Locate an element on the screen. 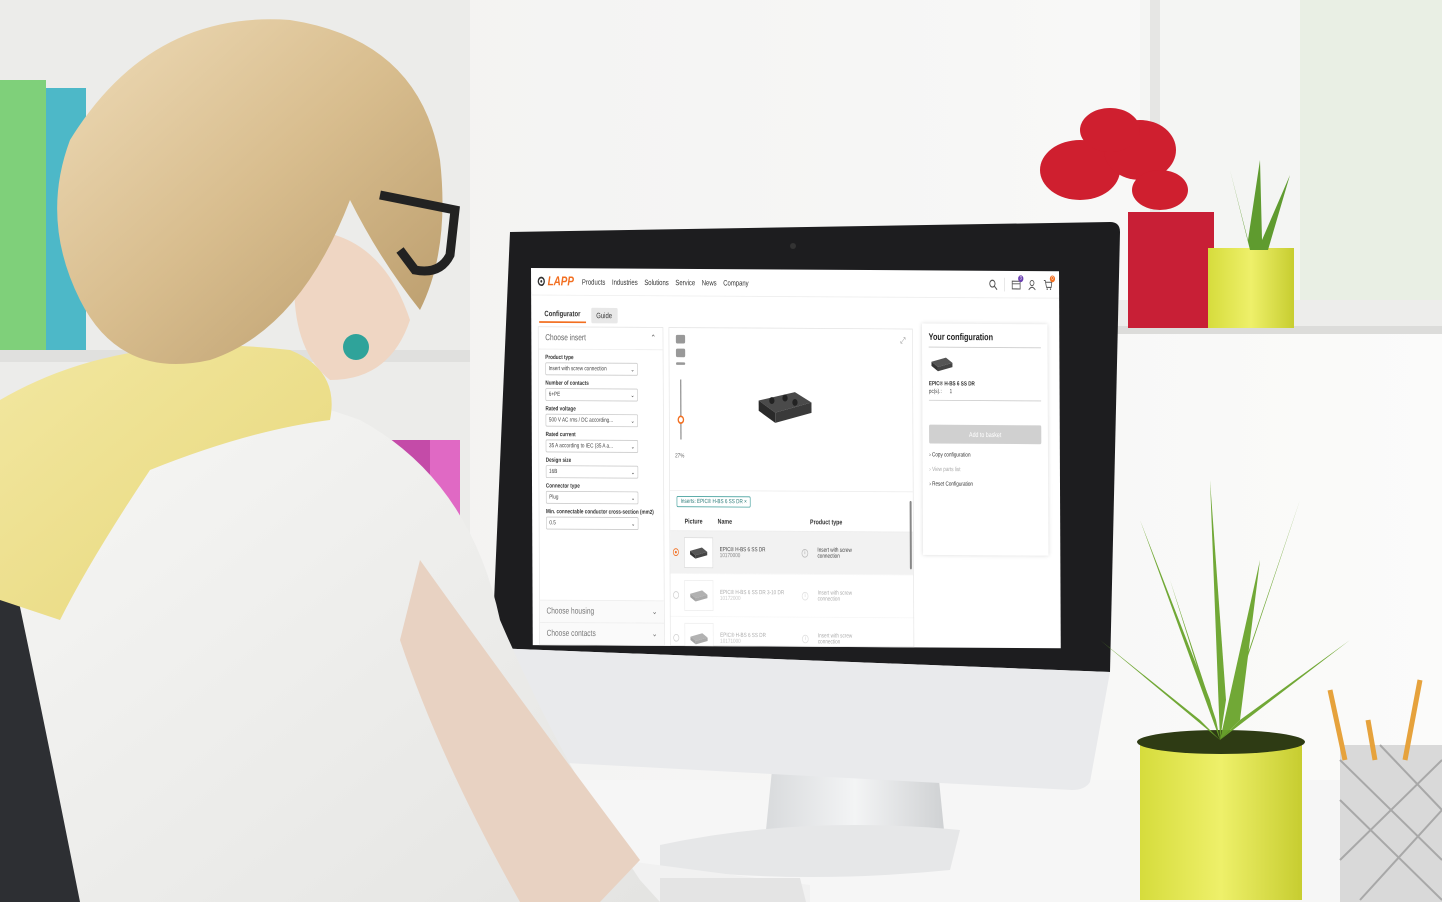 The height and width of the screenshot is (902, 1442). row-name-cell: EPIC® H-BS 6 SS DR 3-10 DR 10172000 is located at coordinates (756, 595).